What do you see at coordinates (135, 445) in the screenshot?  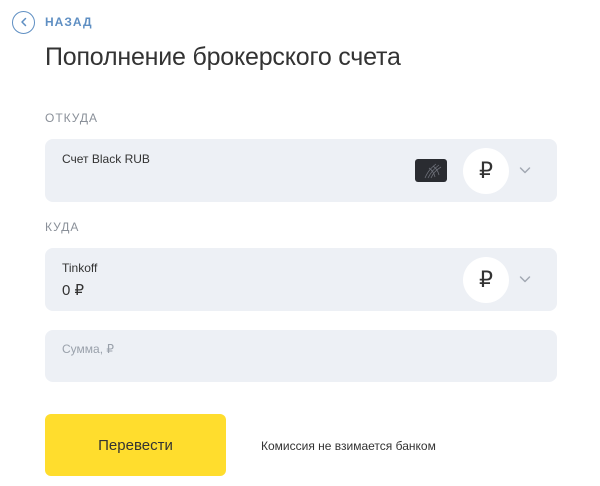 I see `transfer-button: Перевести` at bounding box center [135, 445].